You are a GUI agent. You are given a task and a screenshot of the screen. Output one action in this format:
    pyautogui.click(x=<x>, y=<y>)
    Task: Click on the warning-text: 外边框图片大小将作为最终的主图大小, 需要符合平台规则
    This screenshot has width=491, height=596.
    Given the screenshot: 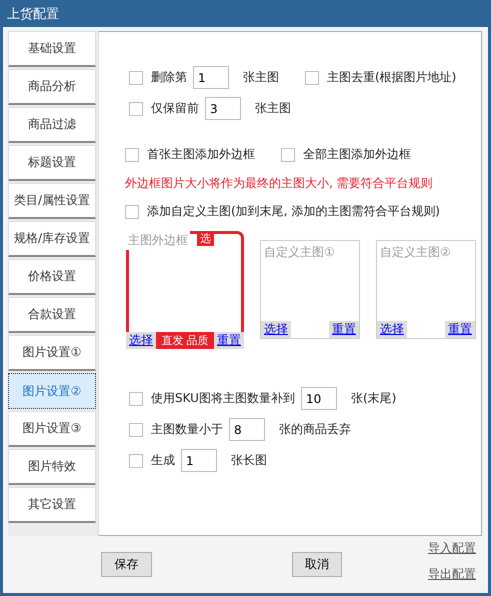 What is the action you would take?
    pyautogui.click(x=279, y=183)
    